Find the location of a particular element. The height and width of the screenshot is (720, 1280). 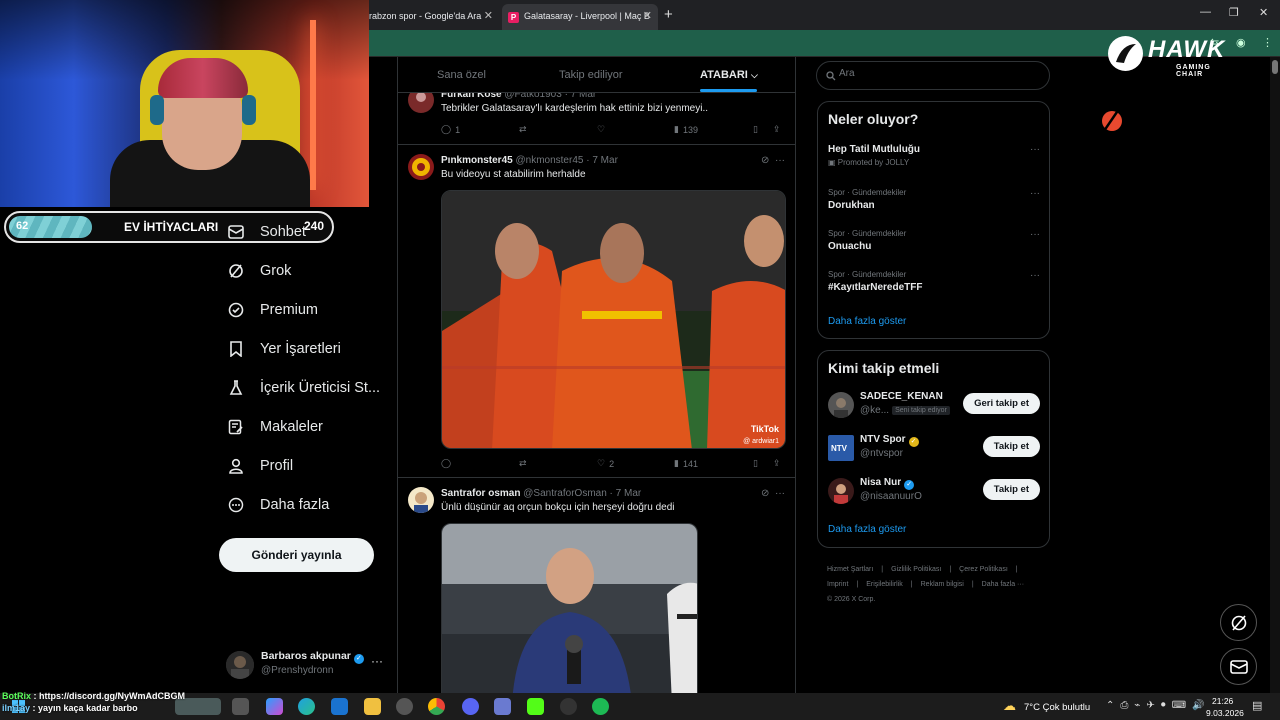

nav-item-articles: Makaleler is located at coordinates (274, 427).